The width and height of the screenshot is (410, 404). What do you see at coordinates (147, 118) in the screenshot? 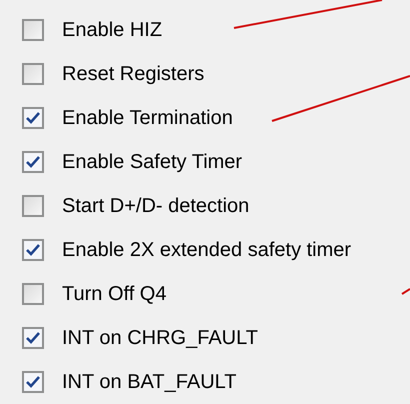
I see `checkbox-label: Enable Termination` at bounding box center [147, 118].